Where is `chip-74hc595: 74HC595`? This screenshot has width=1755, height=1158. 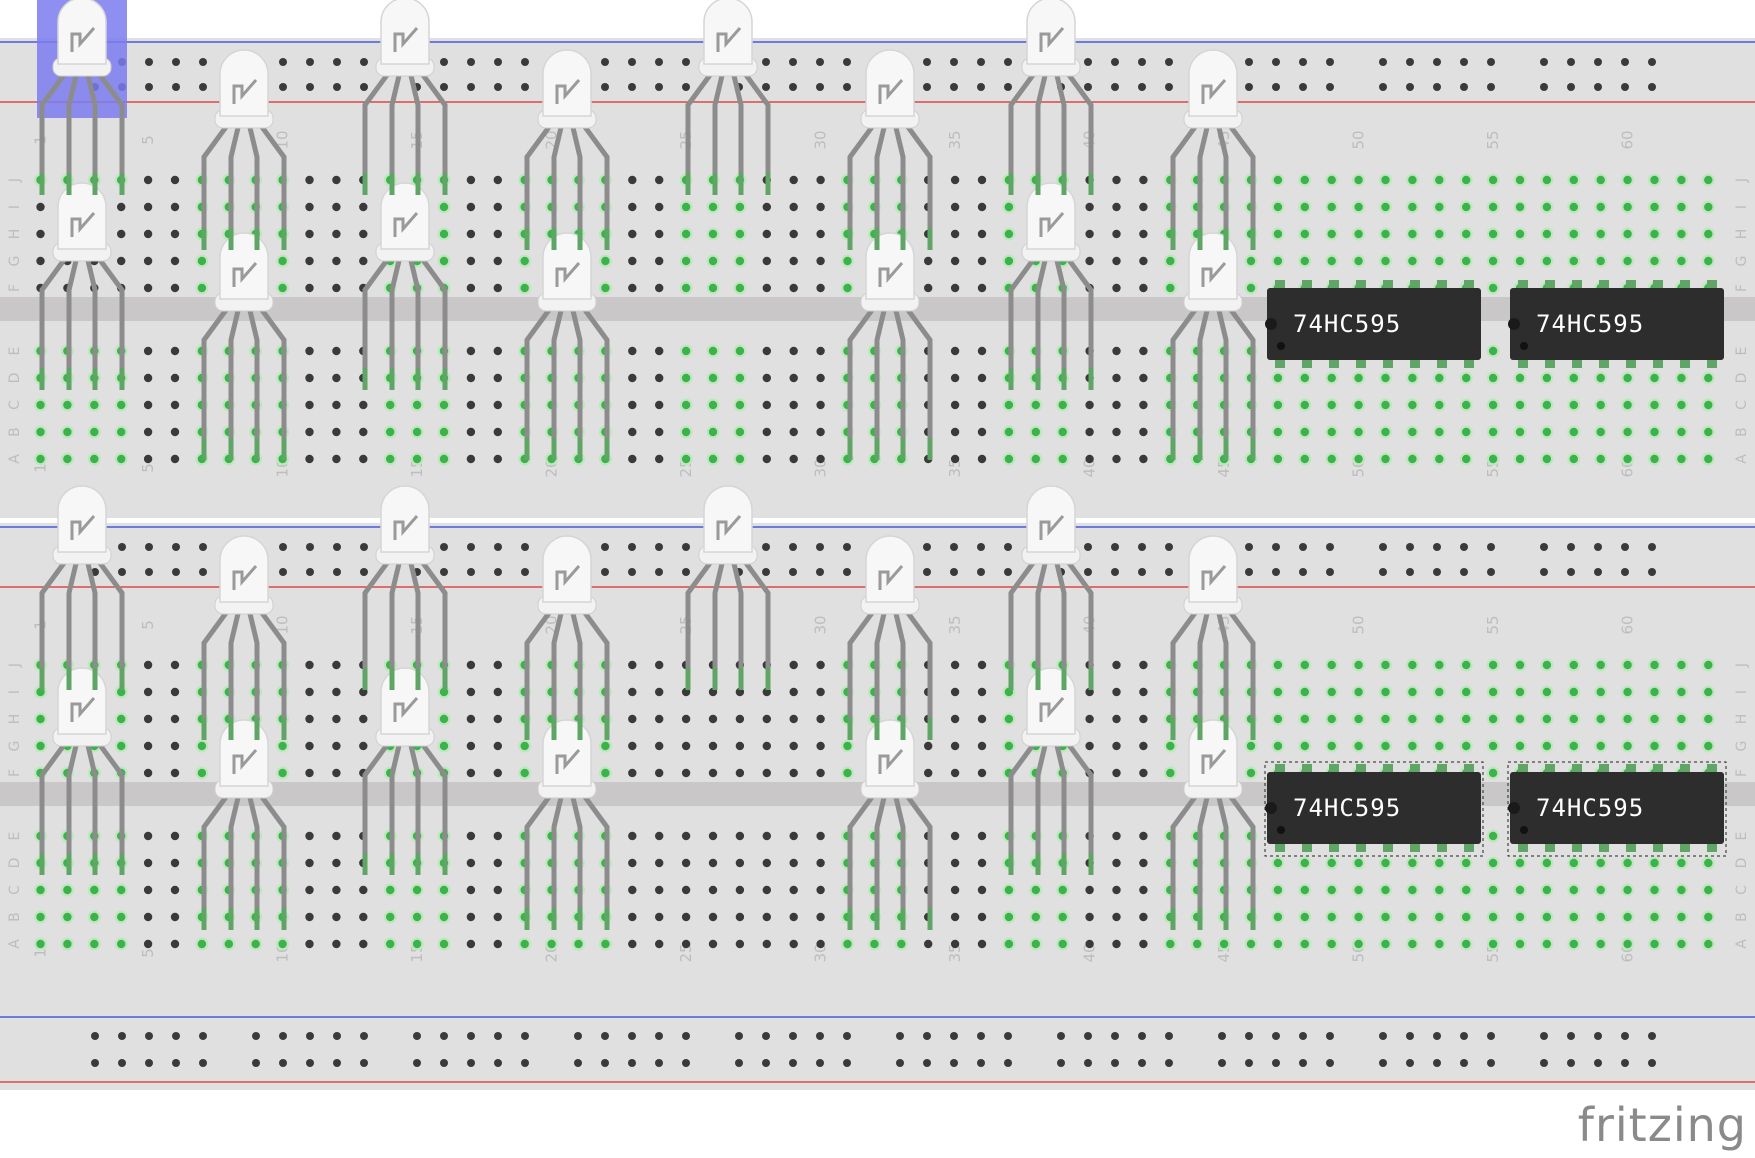 chip-74hc595: 74HC595 is located at coordinates (1373, 324).